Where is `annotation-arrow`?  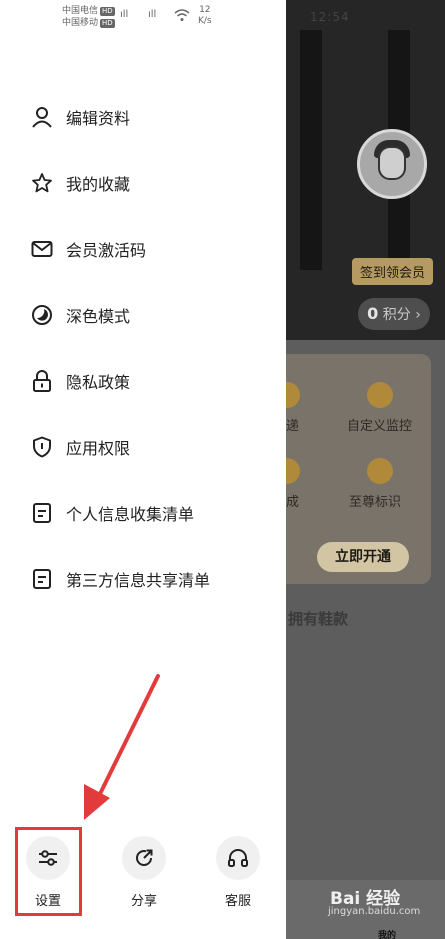 annotation-arrow is located at coordinates (122, 747).